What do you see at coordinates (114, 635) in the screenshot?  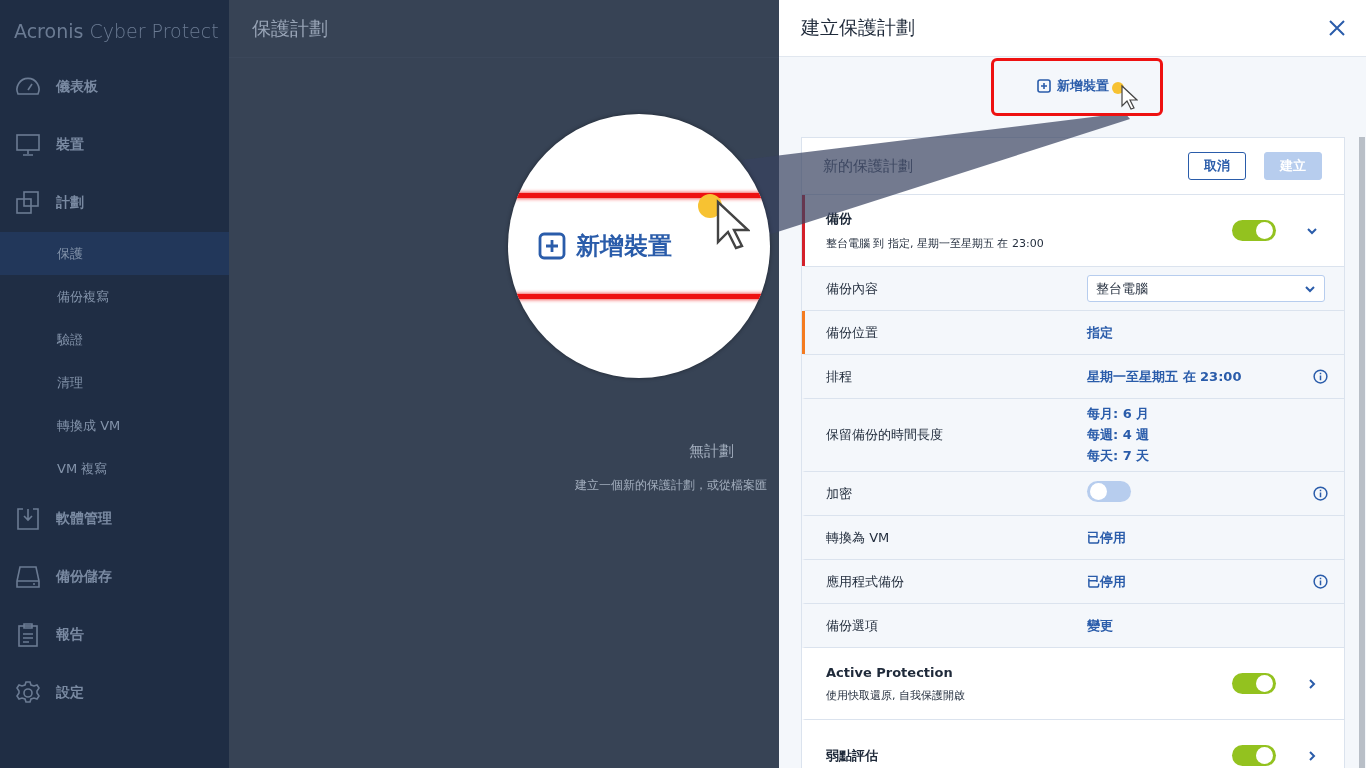 I see `nav-item: 報告` at bounding box center [114, 635].